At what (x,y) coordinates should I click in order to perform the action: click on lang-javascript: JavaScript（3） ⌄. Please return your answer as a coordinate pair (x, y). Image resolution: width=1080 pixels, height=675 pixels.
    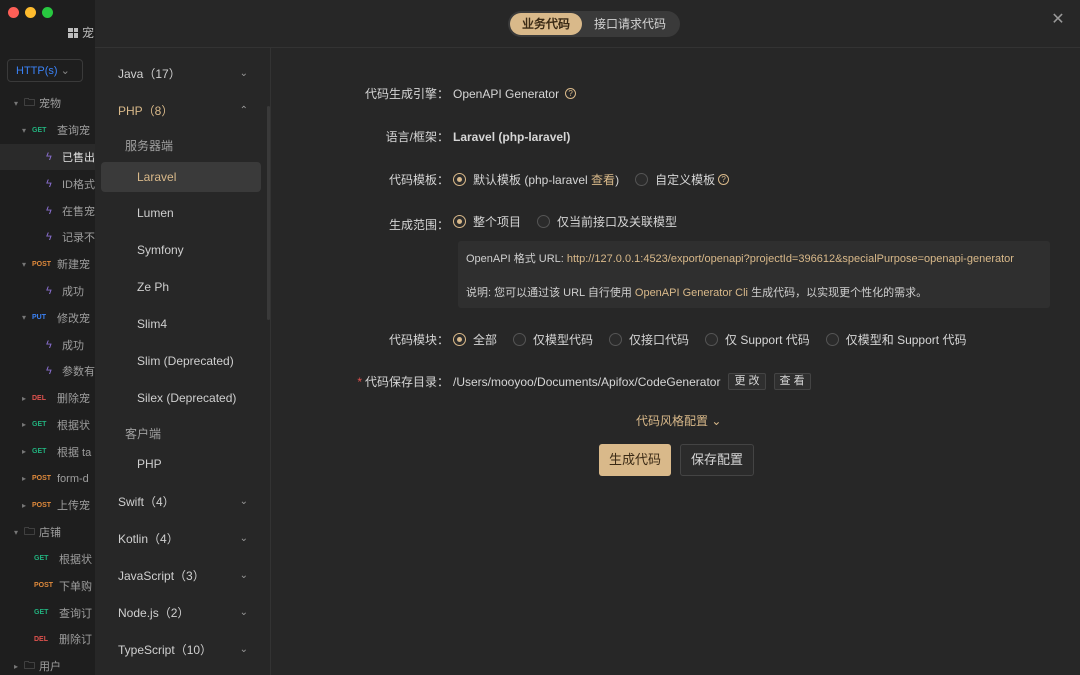
    Looking at the image, I should click on (183, 575).